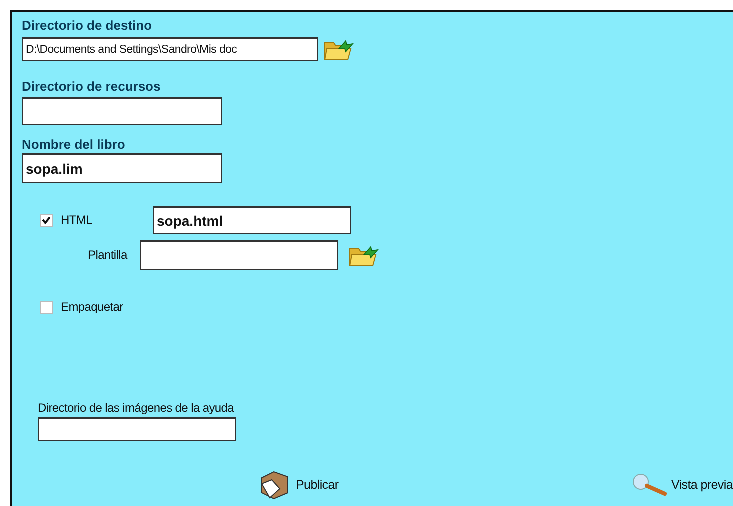 Image resolution: width=733 pixels, height=506 pixels. Describe the element at coordinates (108, 255) in the screenshot. I see `field-label: Plantilla` at that location.